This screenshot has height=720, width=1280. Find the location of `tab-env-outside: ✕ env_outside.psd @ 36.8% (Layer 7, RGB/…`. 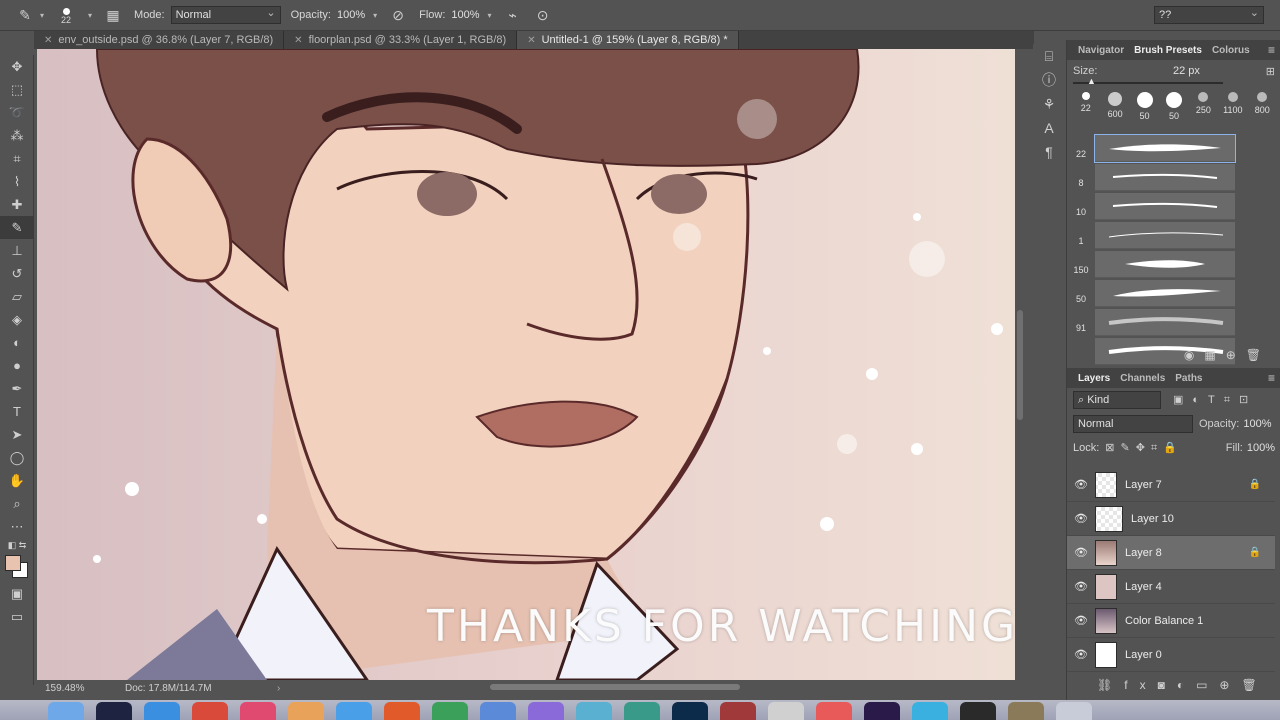

tab-env-outside: ✕ env_outside.psd @ 36.8% (Layer 7, RGB/… is located at coordinates (159, 40).